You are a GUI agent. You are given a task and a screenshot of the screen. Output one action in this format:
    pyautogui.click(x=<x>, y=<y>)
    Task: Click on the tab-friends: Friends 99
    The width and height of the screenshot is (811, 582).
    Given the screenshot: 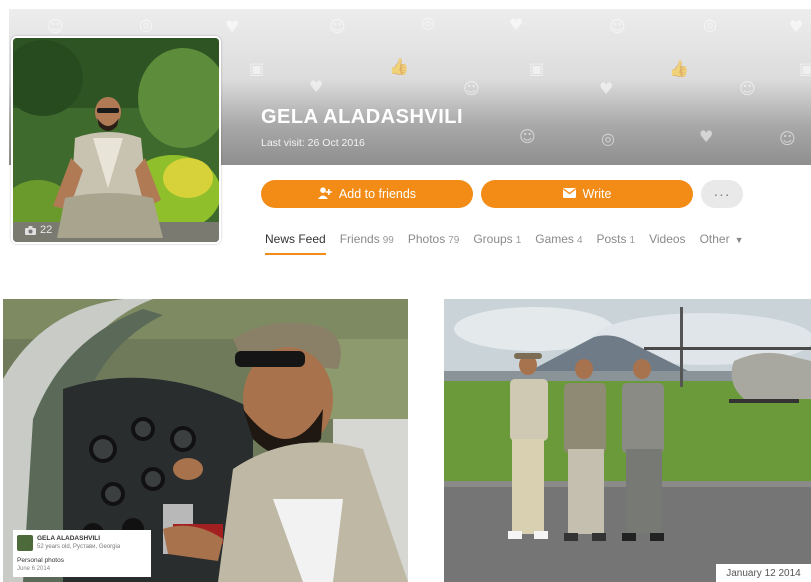 What is the action you would take?
    pyautogui.click(x=367, y=243)
    